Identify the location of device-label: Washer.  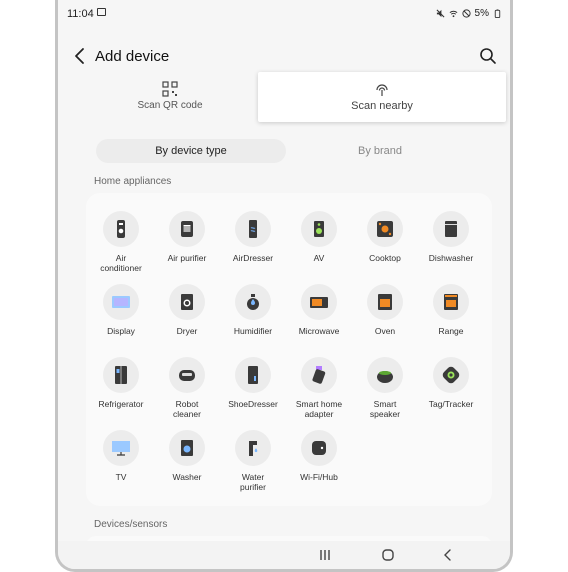
(187, 477).